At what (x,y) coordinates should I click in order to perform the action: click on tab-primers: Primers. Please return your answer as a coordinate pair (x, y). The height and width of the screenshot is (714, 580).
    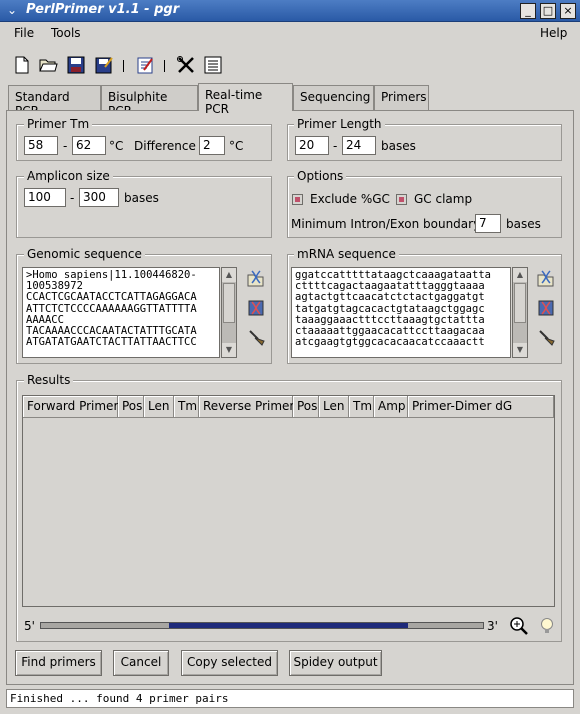
    Looking at the image, I should click on (401, 97).